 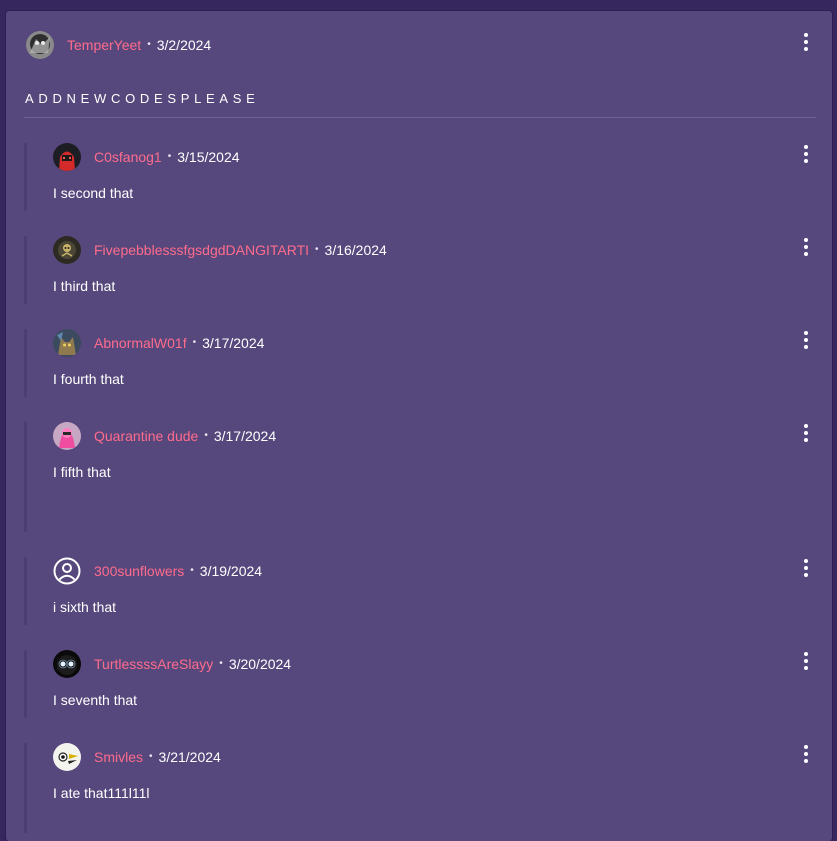 I want to click on reply-body: I third that, so click(x=84, y=286).